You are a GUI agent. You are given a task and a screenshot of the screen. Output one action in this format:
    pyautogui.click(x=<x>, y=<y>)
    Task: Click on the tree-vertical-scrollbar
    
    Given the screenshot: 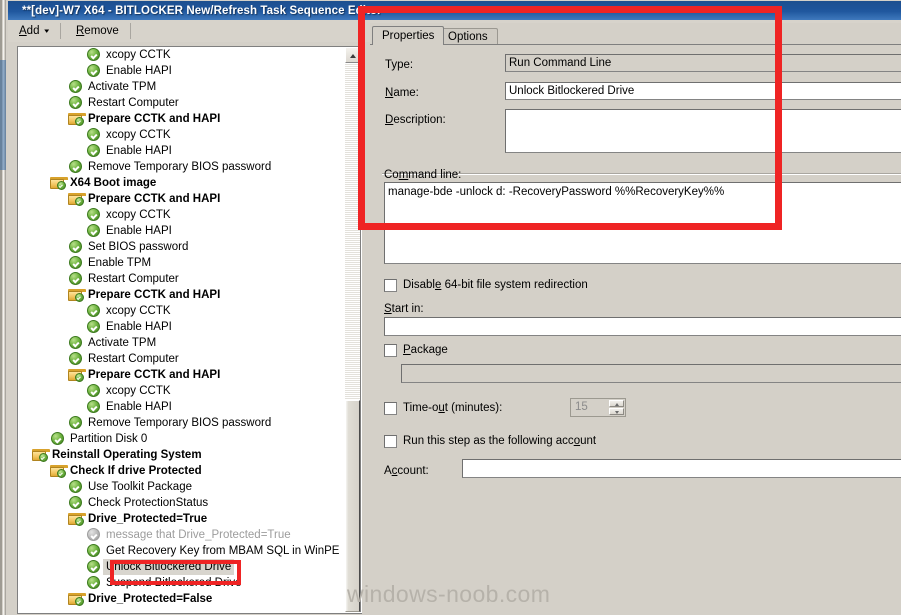 What is the action you would take?
    pyautogui.click(x=353, y=329)
    